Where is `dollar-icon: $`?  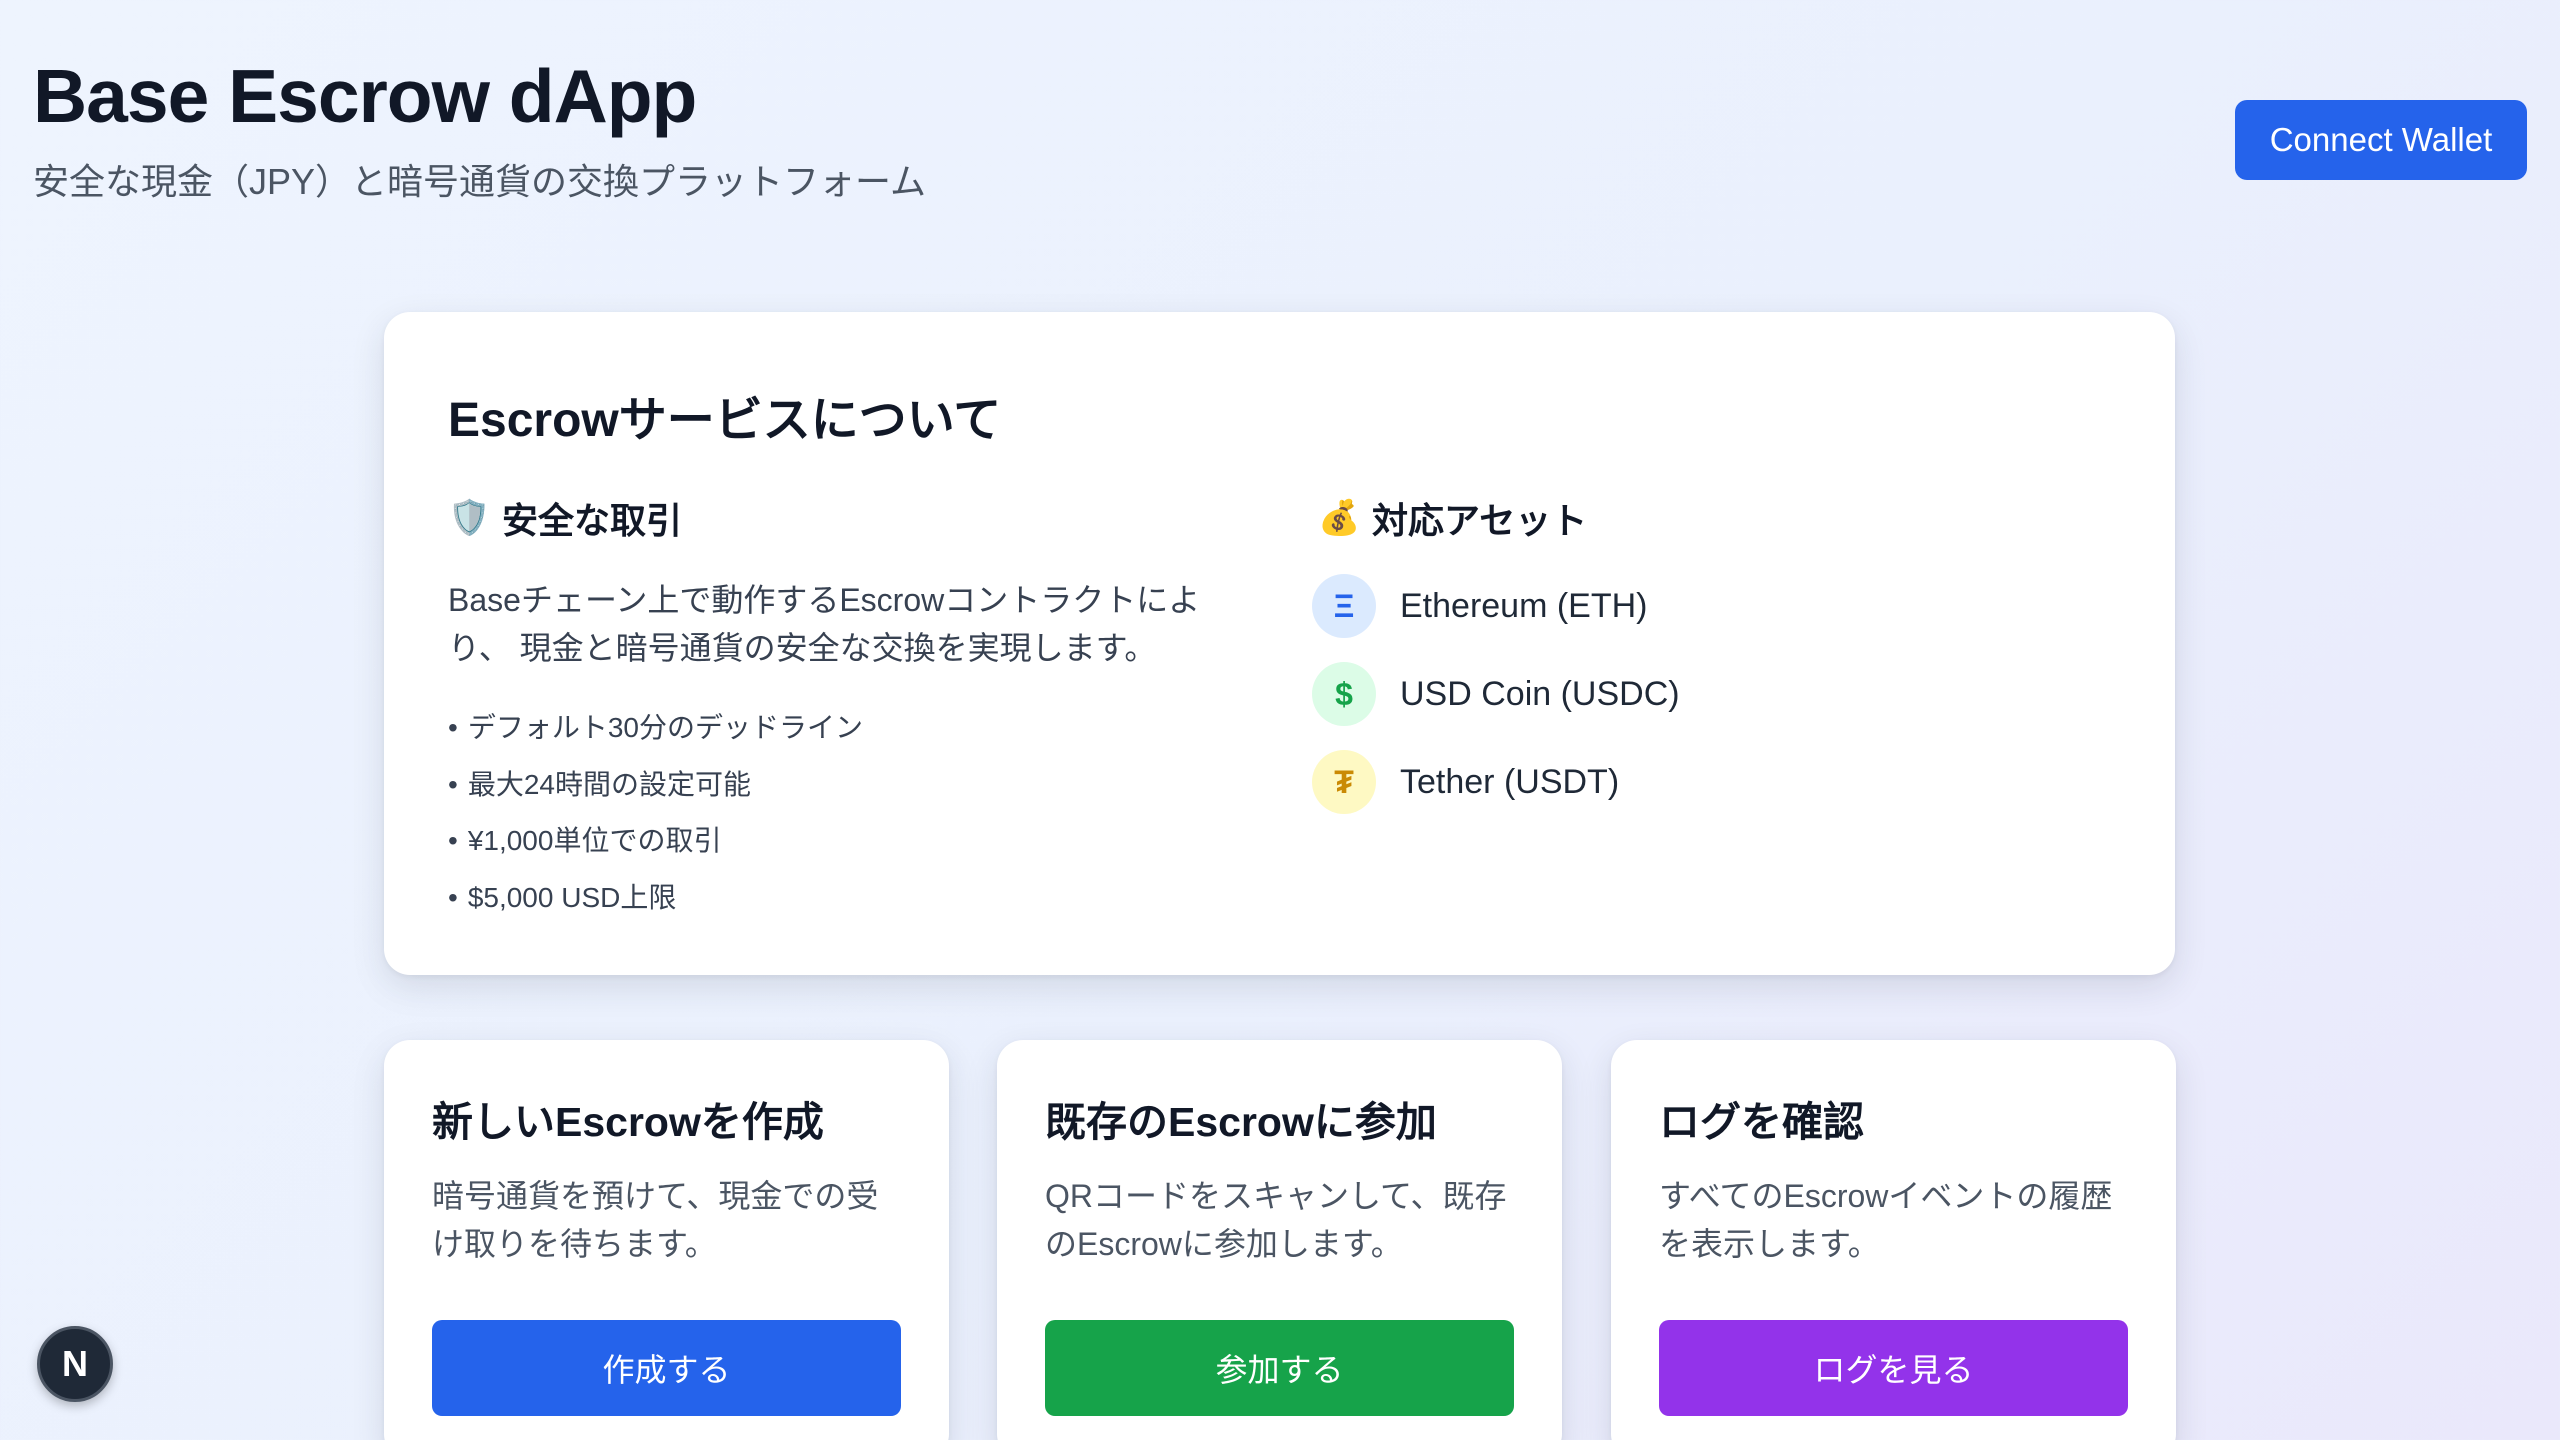
dollar-icon: $ is located at coordinates (1344, 694).